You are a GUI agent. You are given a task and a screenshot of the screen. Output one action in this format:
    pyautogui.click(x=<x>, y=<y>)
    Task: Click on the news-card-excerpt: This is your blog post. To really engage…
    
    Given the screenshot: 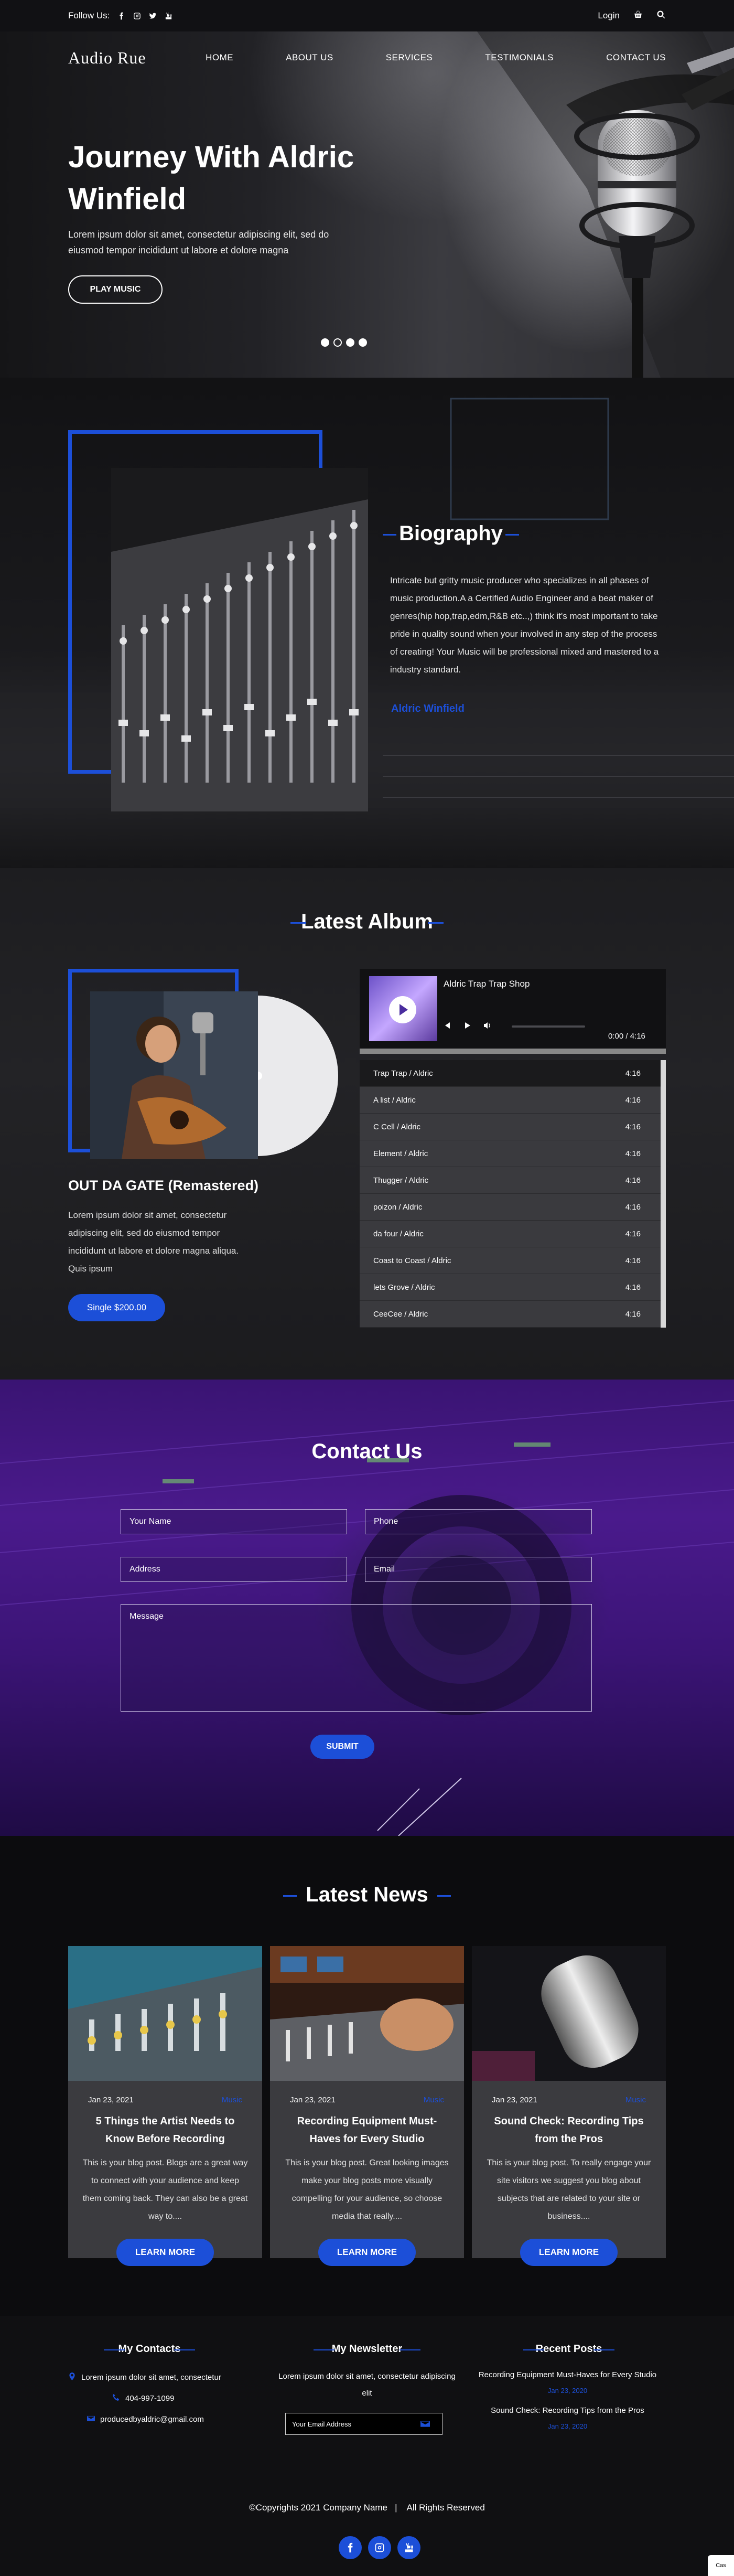 What is the action you would take?
    pyautogui.click(x=569, y=2190)
    